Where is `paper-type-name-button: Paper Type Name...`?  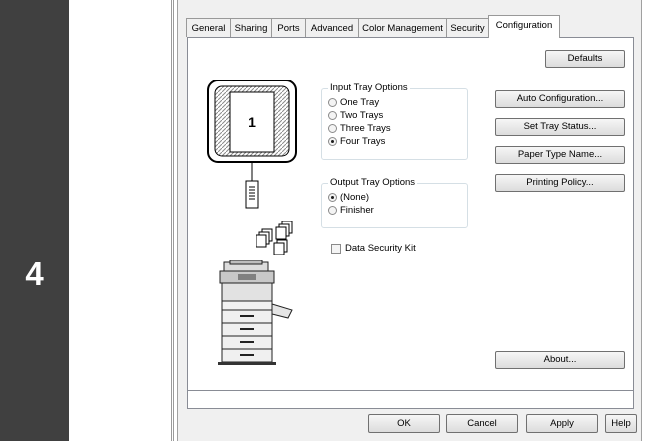
paper-type-name-button: Paper Type Name... is located at coordinates (560, 155).